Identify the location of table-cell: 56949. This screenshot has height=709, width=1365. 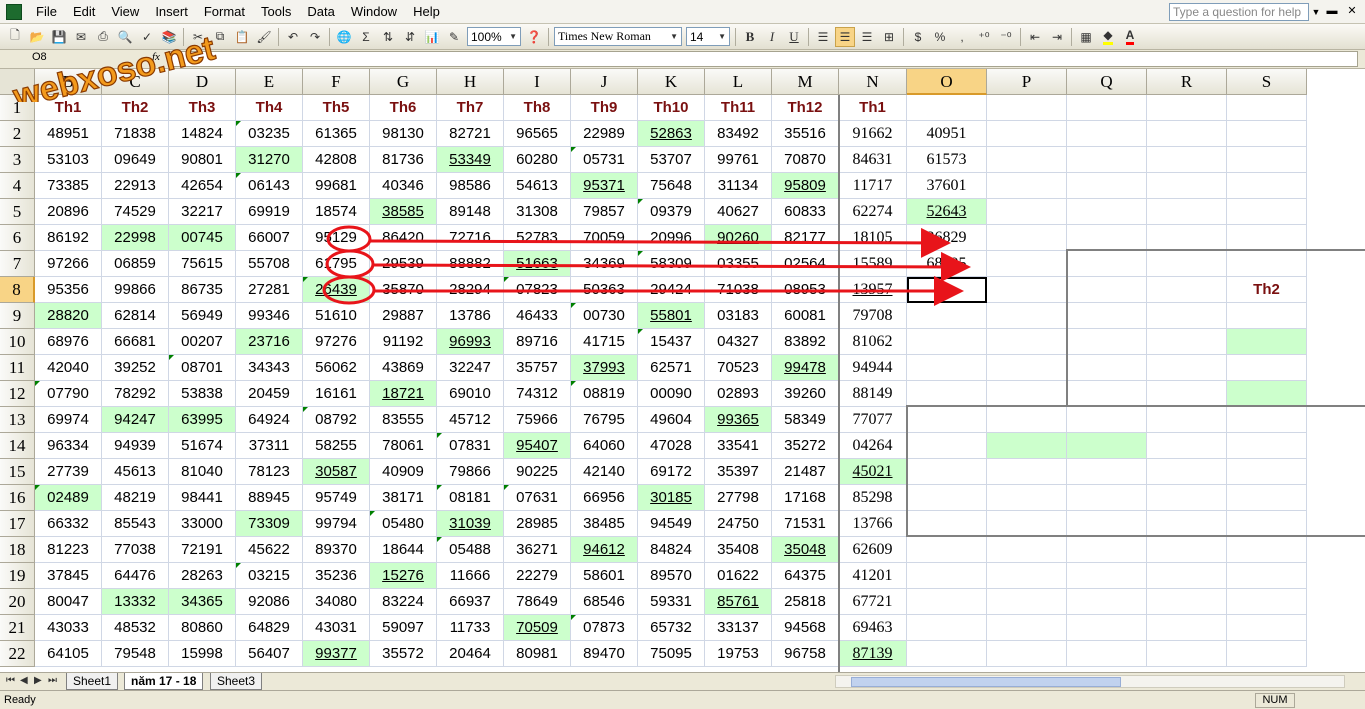
(202, 316).